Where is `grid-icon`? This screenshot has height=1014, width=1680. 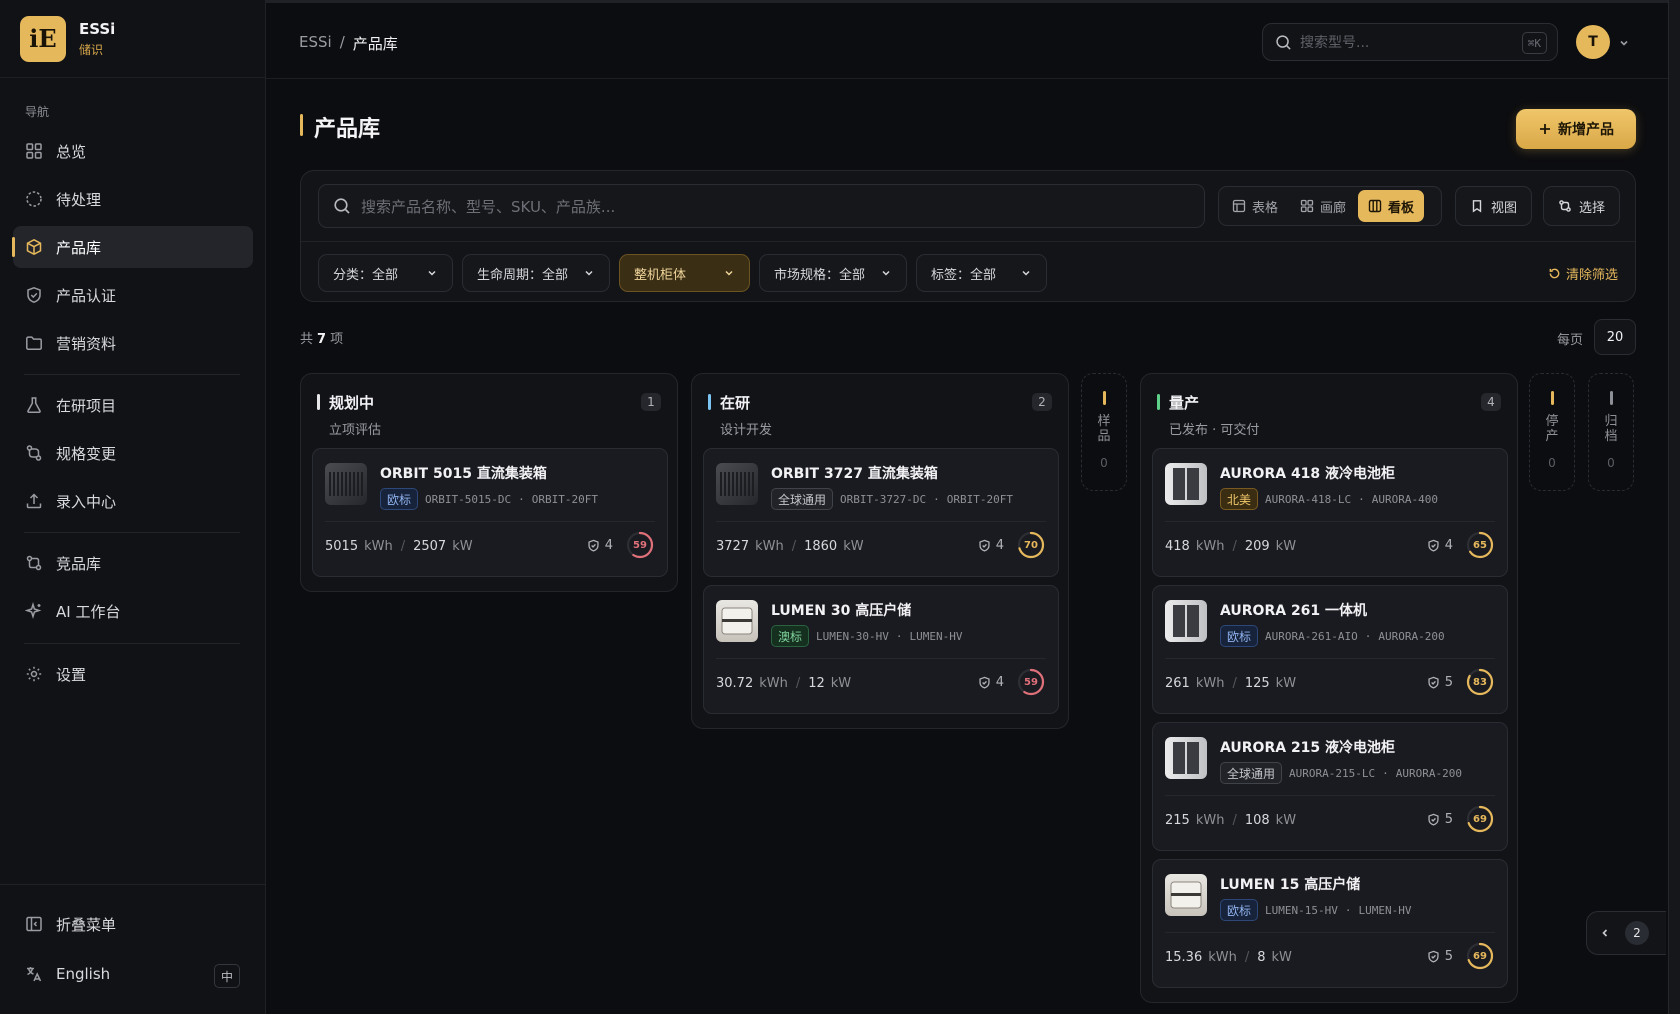 grid-icon is located at coordinates (34, 151).